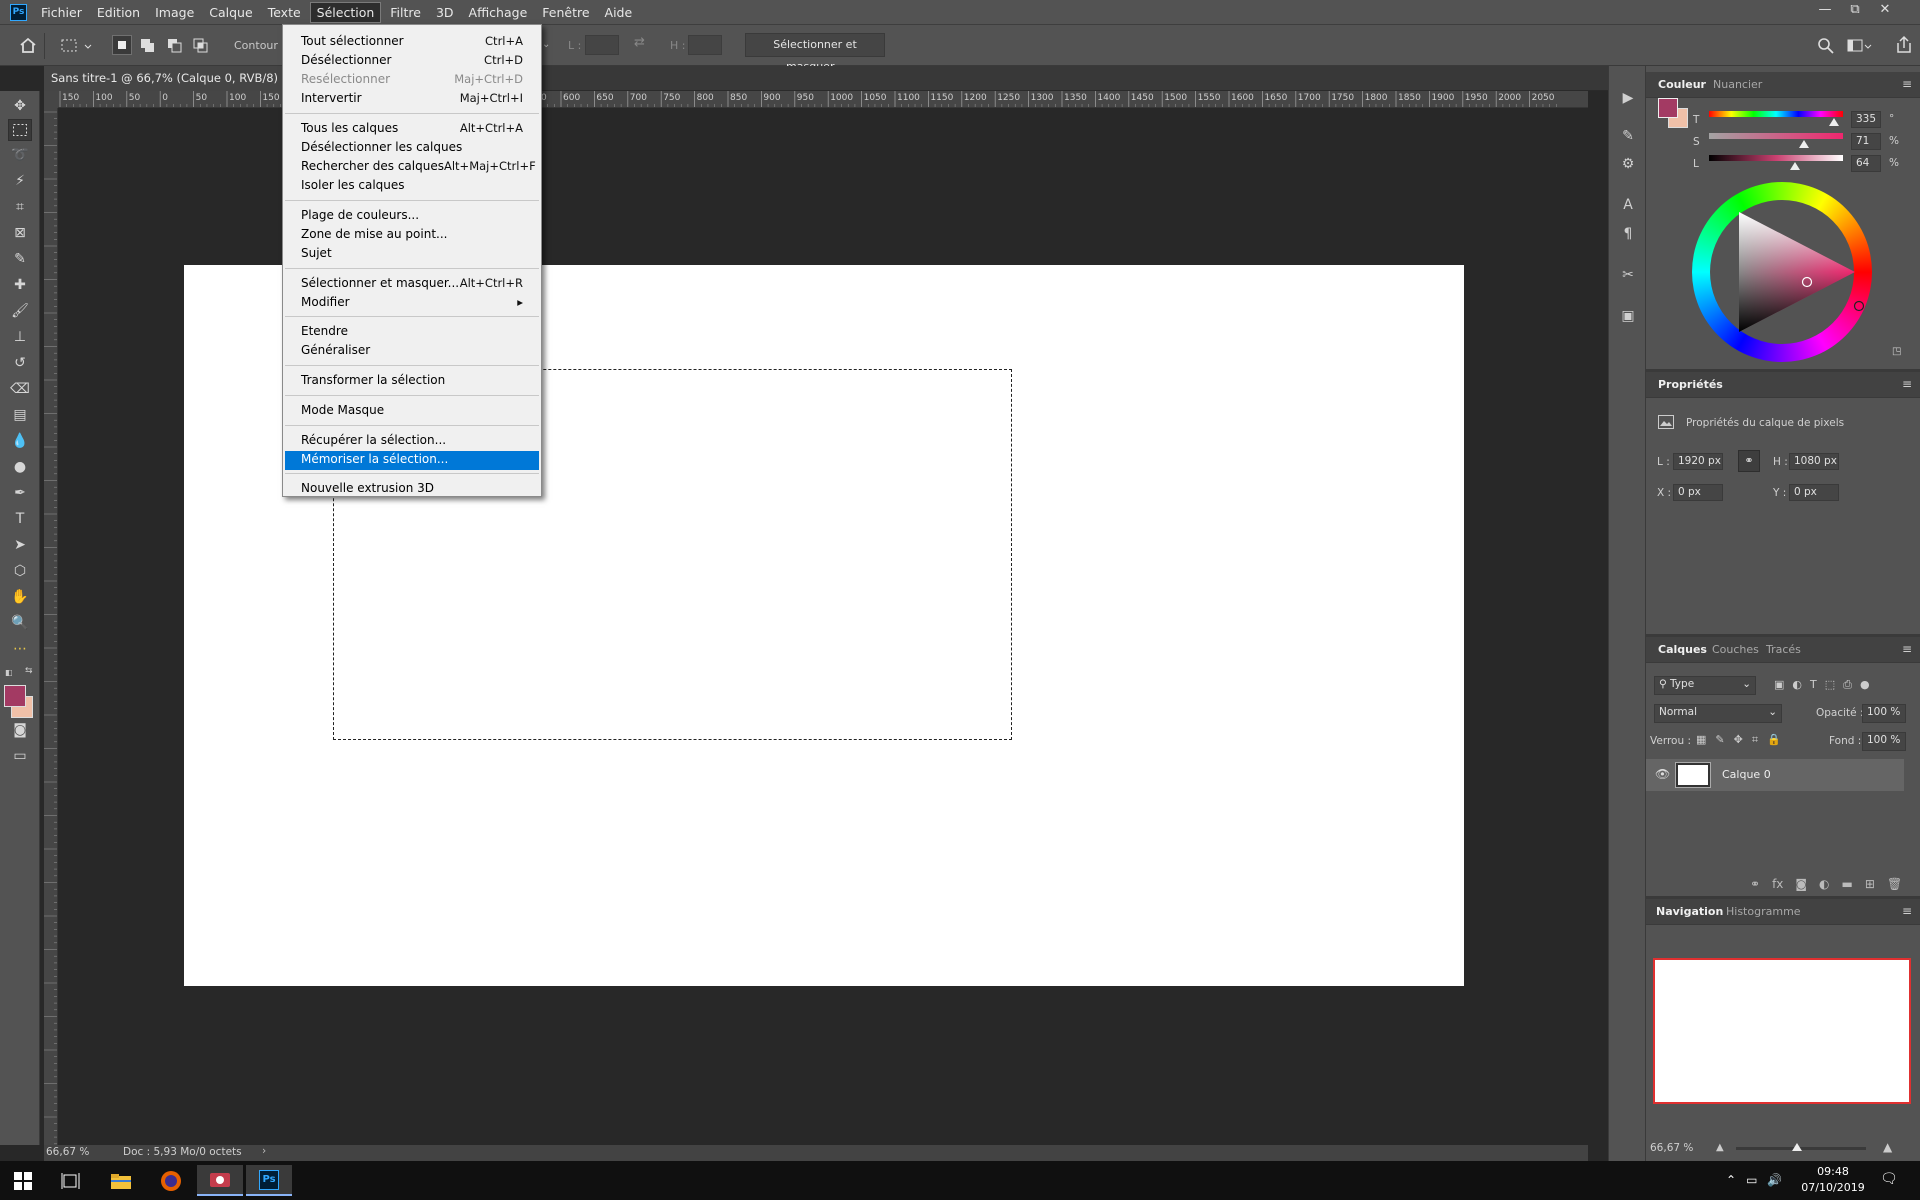 This screenshot has height=1200, width=1920. What do you see at coordinates (1701, 740) in the screenshot?
I see `lock-transparency-icon: ▦` at bounding box center [1701, 740].